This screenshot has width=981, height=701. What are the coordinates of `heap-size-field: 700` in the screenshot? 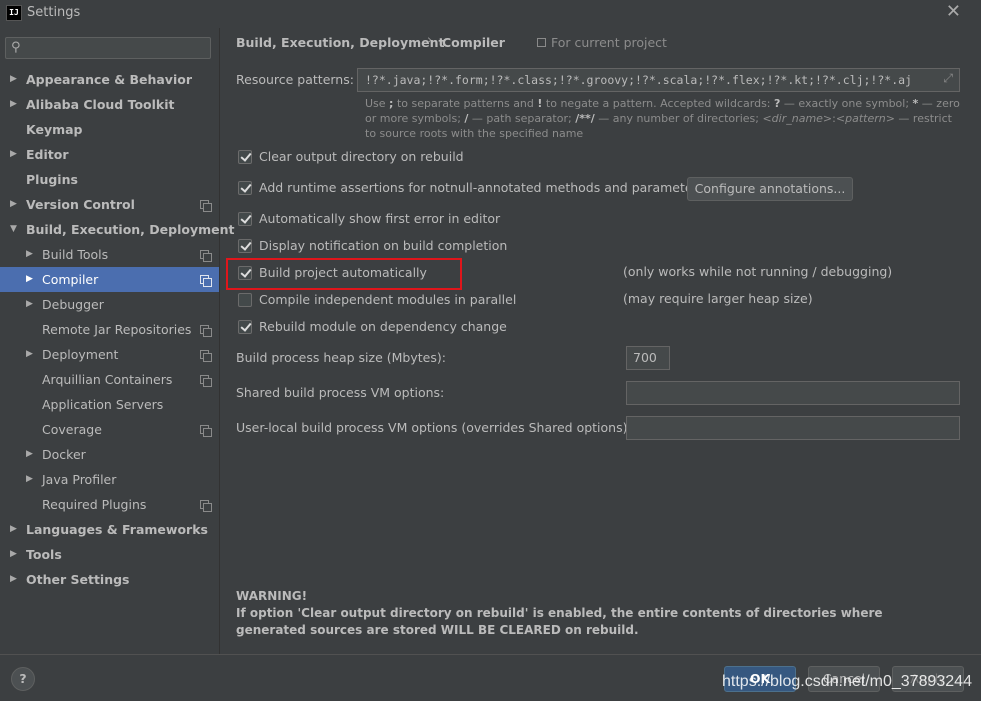 It's located at (648, 358).